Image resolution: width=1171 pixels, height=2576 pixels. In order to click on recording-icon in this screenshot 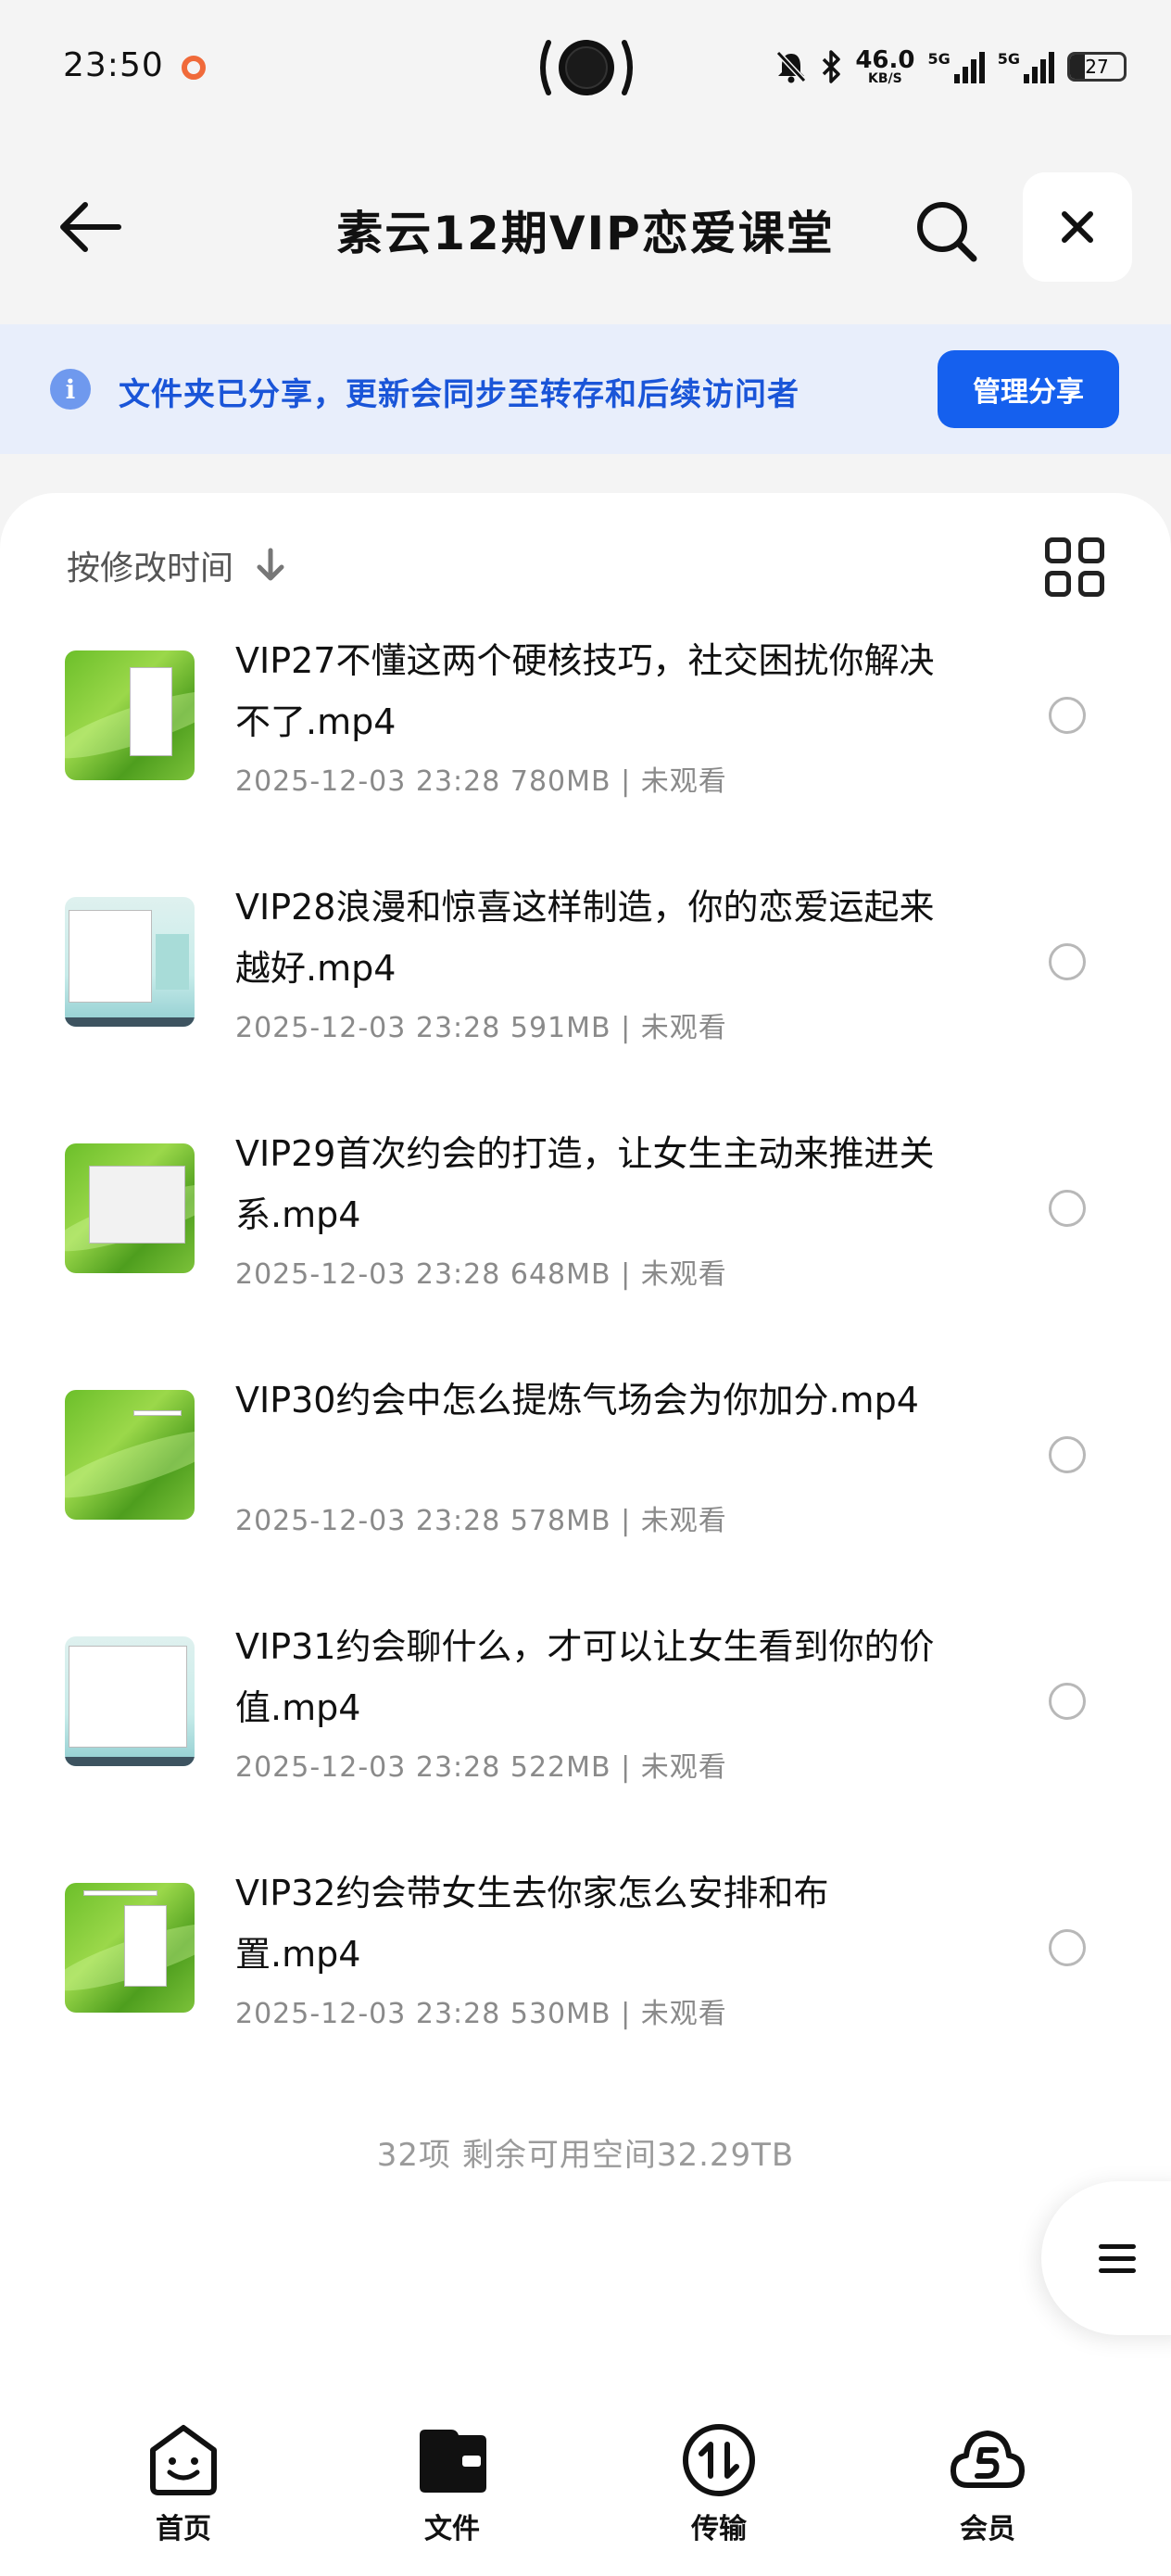, I will do `click(194, 68)`.